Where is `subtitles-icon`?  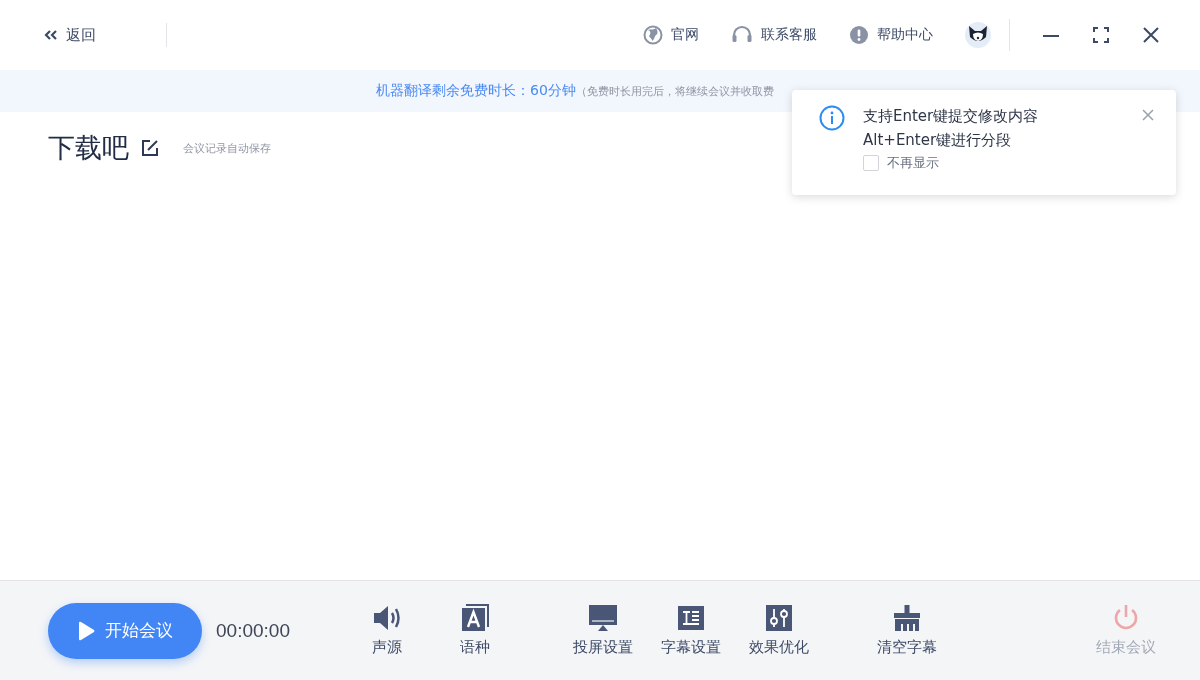
subtitles-icon is located at coordinates (690, 618).